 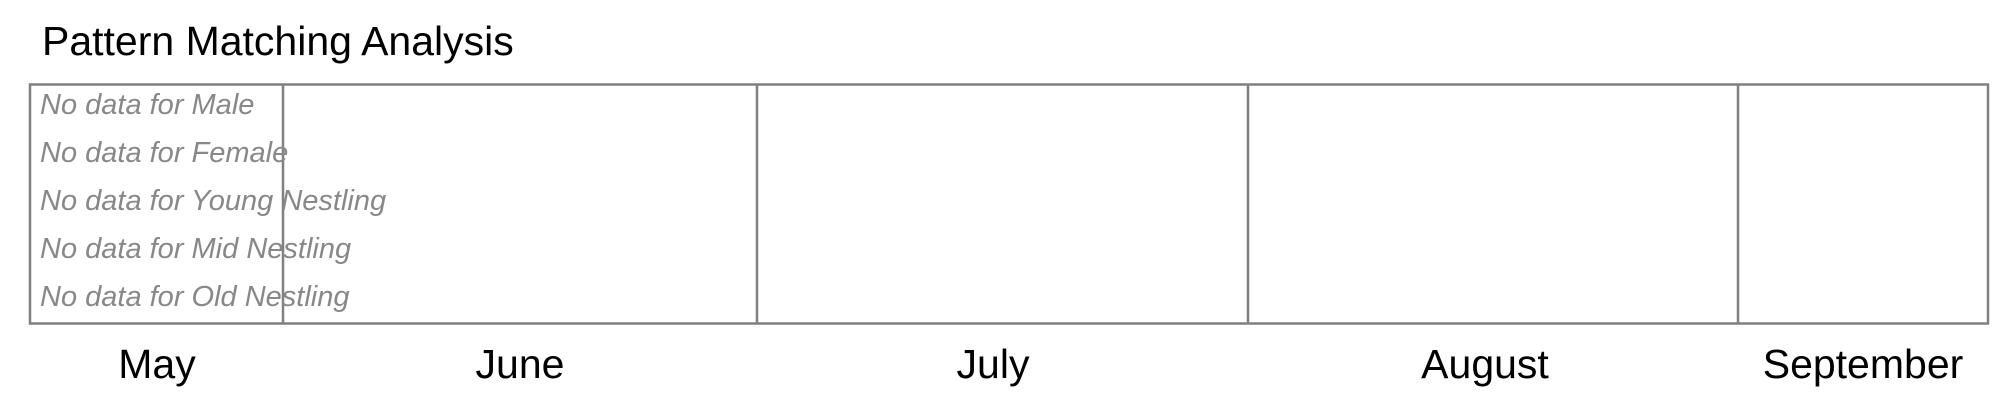 What do you see at coordinates (147, 105) in the screenshot?
I see `empty-message: No data for Male` at bounding box center [147, 105].